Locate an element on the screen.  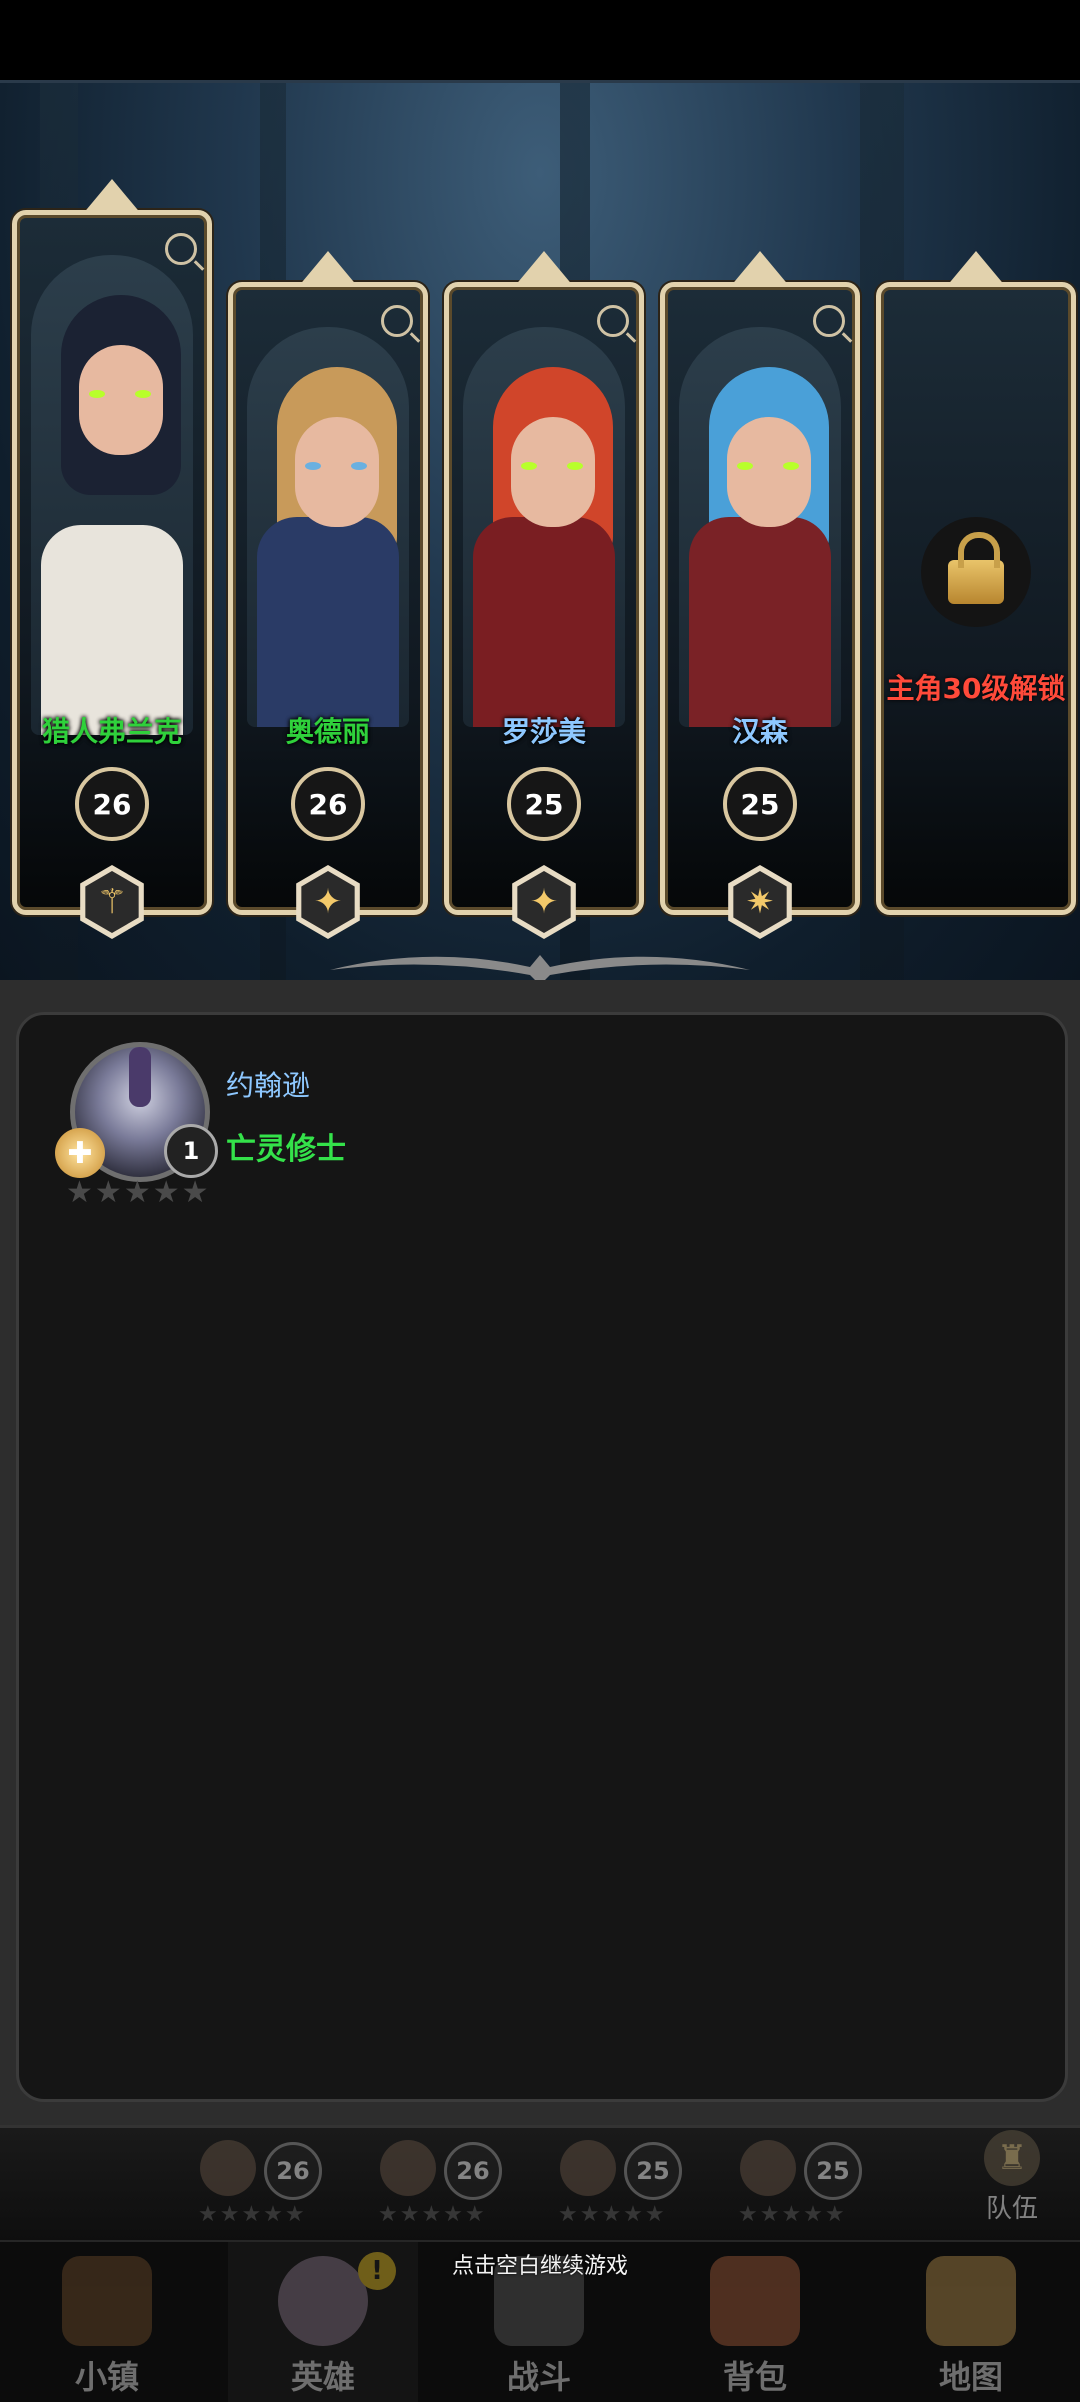
hero-name: 猎人弗兰克 is located at coordinates (111, 731).